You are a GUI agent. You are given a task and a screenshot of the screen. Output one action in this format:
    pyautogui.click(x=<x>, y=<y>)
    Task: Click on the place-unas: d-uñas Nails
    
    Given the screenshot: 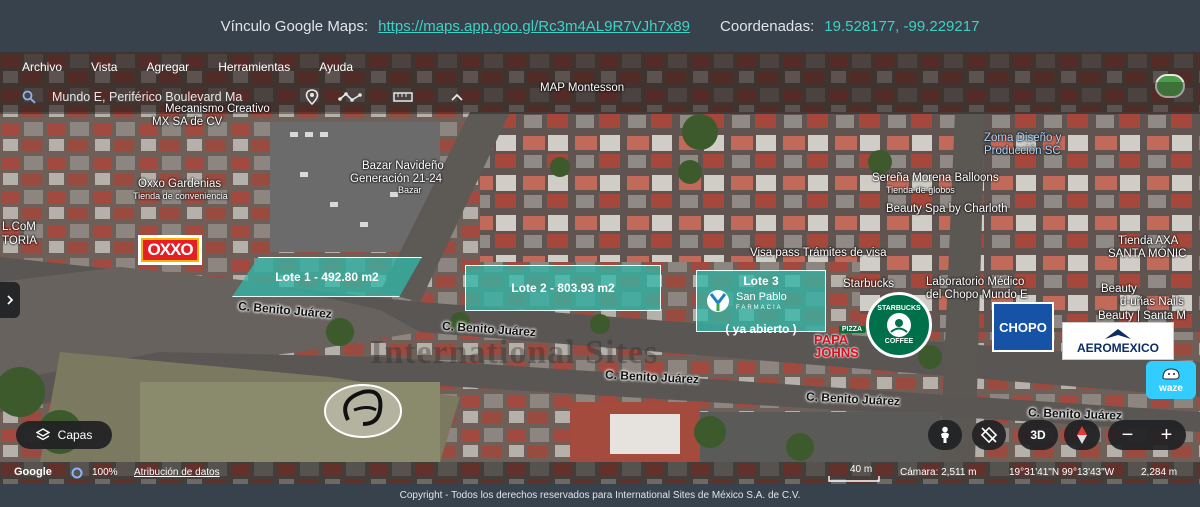 What is the action you would take?
    pyautogui.click(x=1152, y=302)
    